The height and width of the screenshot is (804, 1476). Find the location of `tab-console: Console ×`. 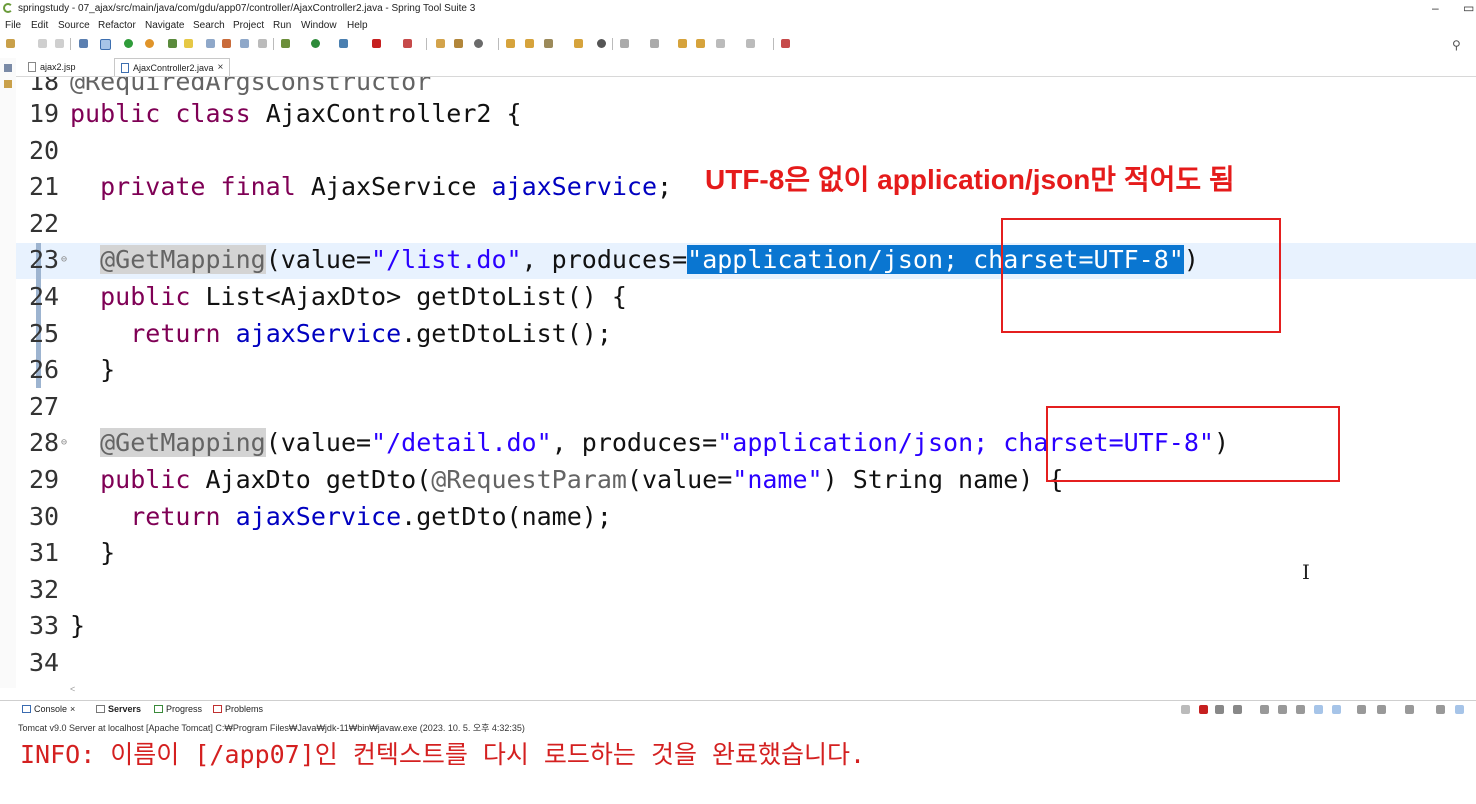

tab-console: Console × is located at coordinates (48, 709).